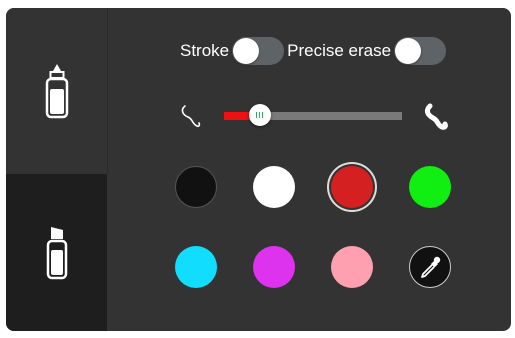 This screenshot has width=515, height=338. Describe the element at coordinates (436, 116) in the screenshot. I see `thick-stroke-icon` at that location.